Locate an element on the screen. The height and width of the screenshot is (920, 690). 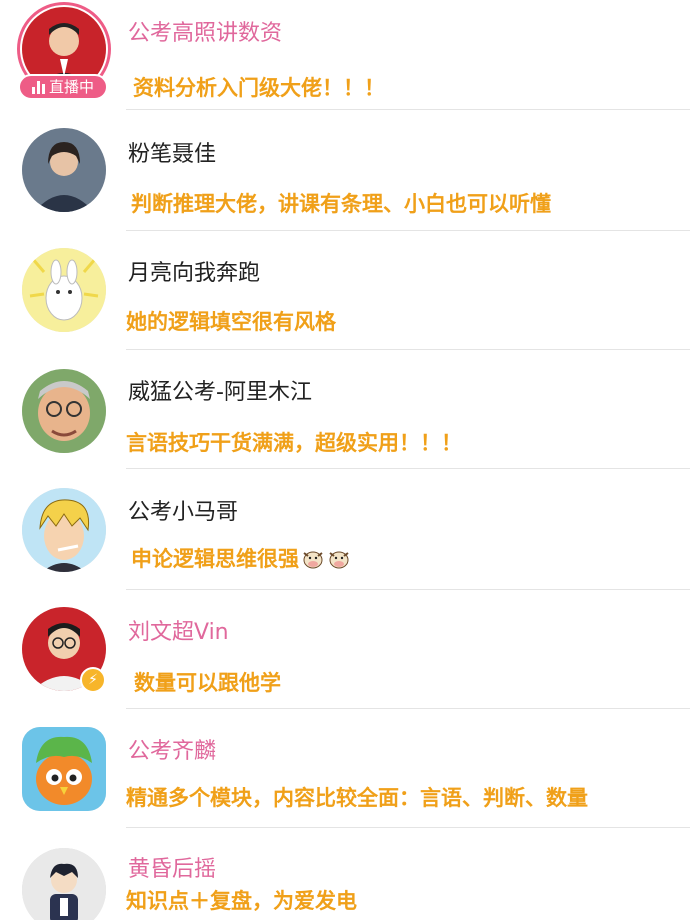
live-bars-icon is located at coordinates (38, 87).